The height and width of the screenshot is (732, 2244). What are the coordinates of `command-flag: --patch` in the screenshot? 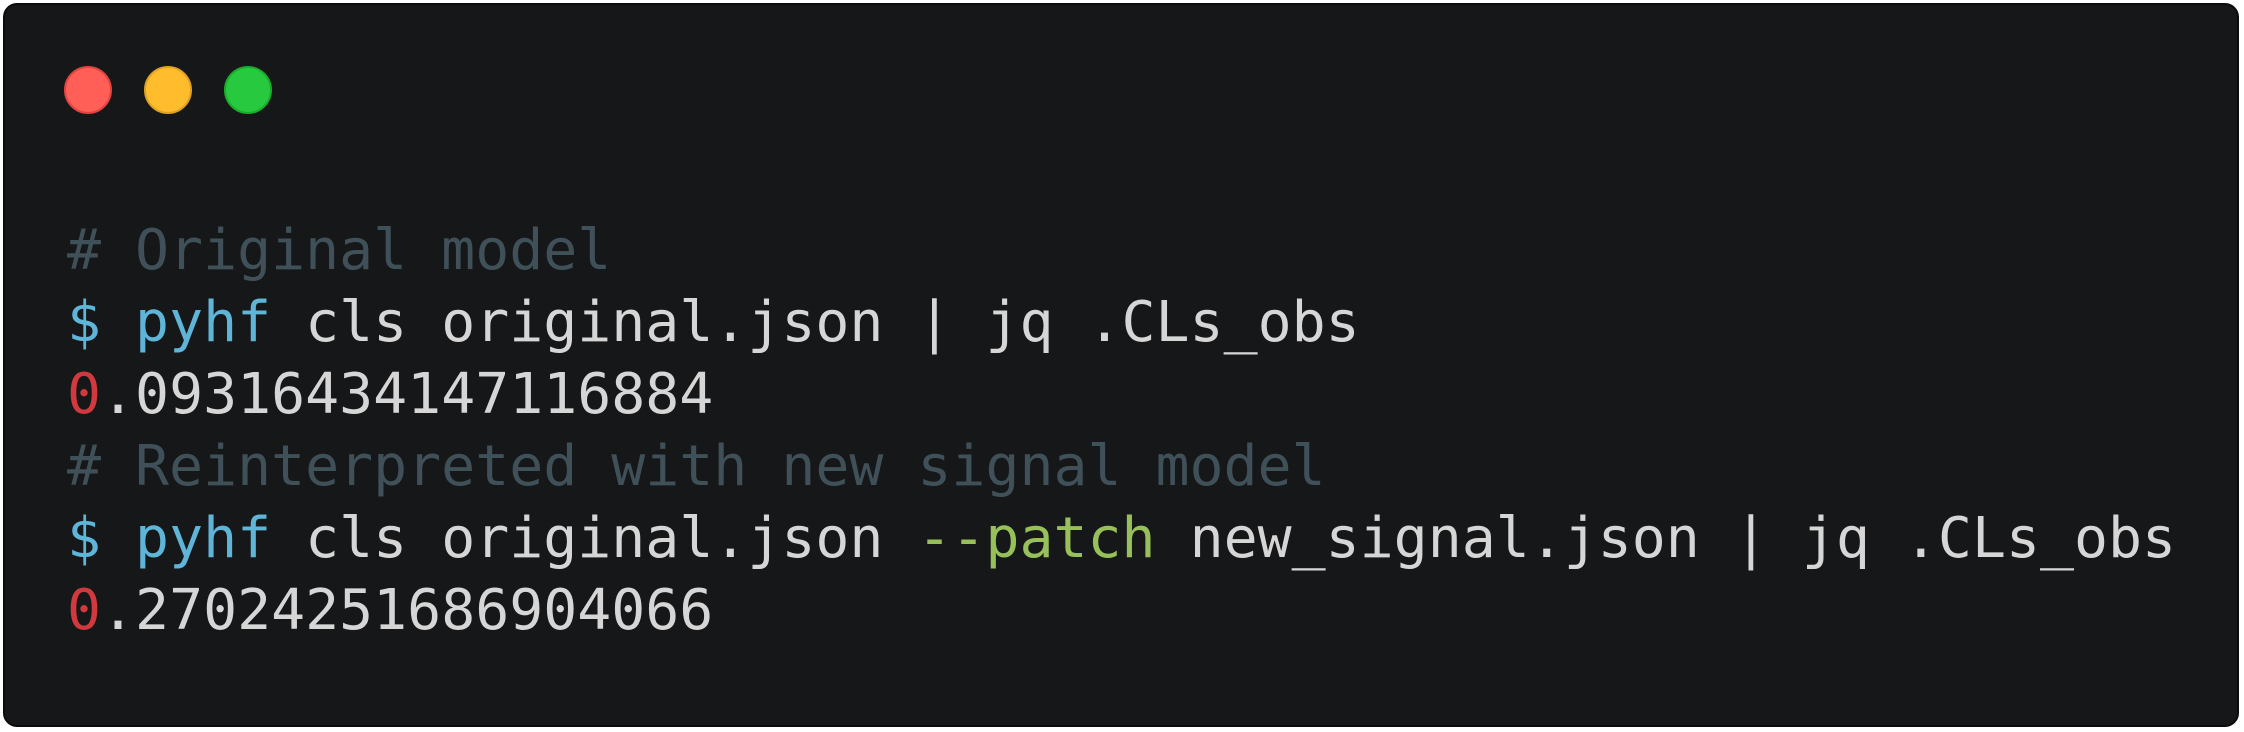 It's located at (1036, 538).